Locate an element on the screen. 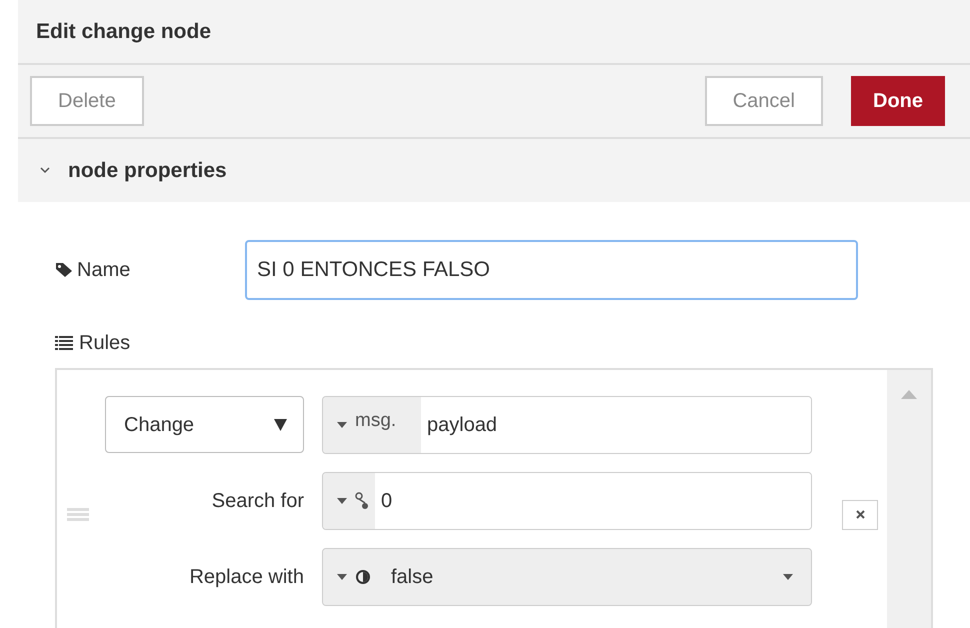  window-title: Edit change node is located at coordinates (124, 31).